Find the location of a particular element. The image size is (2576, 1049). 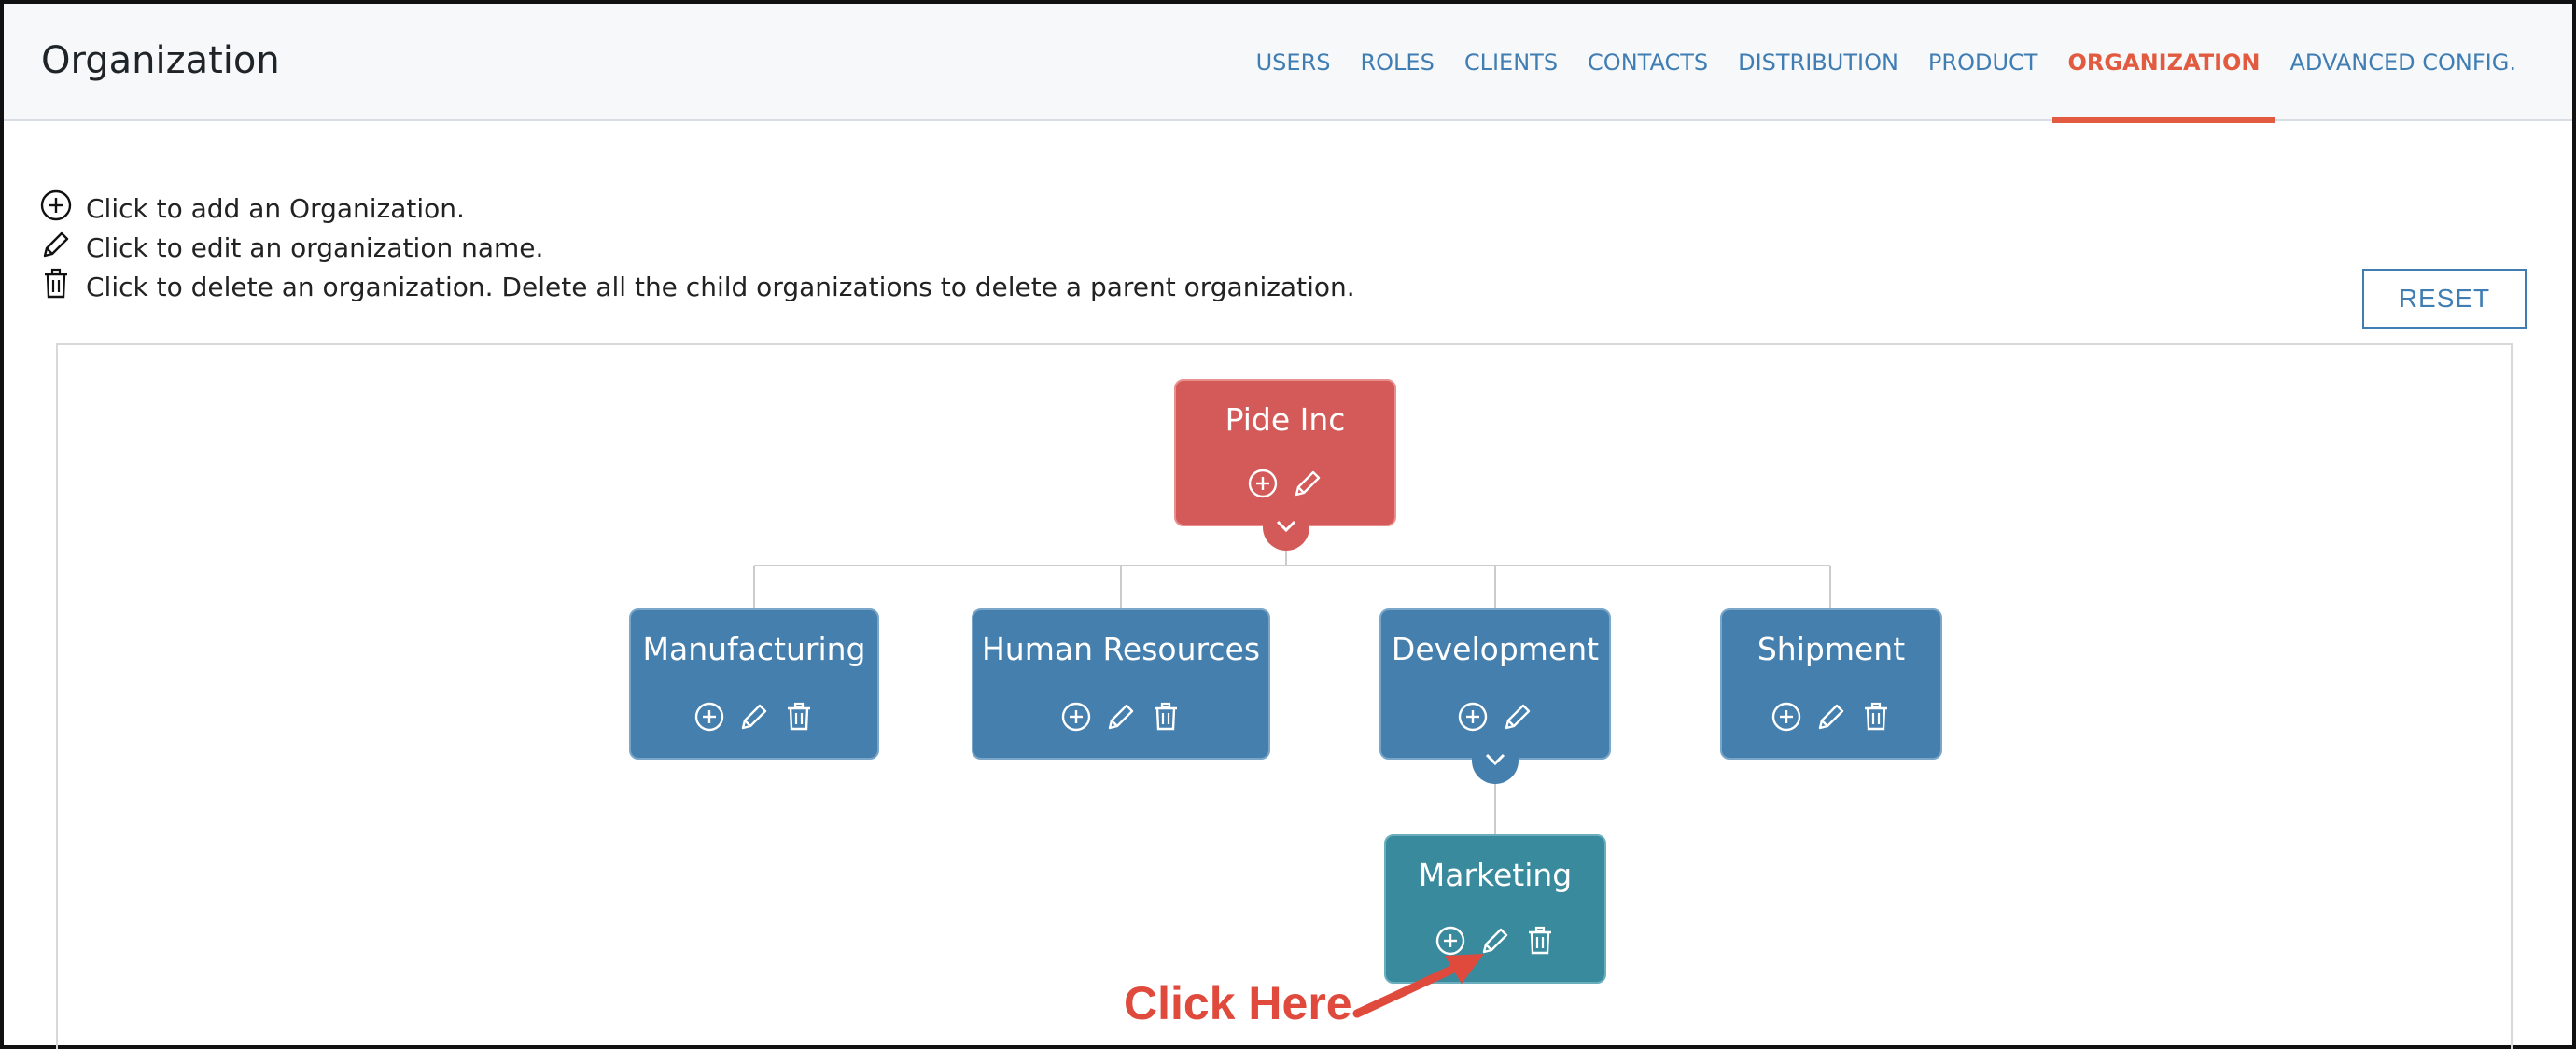

page-title: Organization is located at coordinates (160, 61).